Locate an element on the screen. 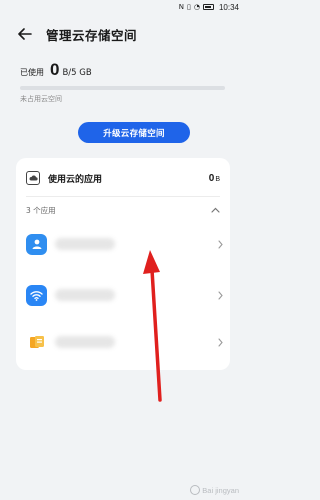 Image resolution: width=320 pixels, height=500 pixels. used-total: B/5 GB is located at coordinates (77, 73).